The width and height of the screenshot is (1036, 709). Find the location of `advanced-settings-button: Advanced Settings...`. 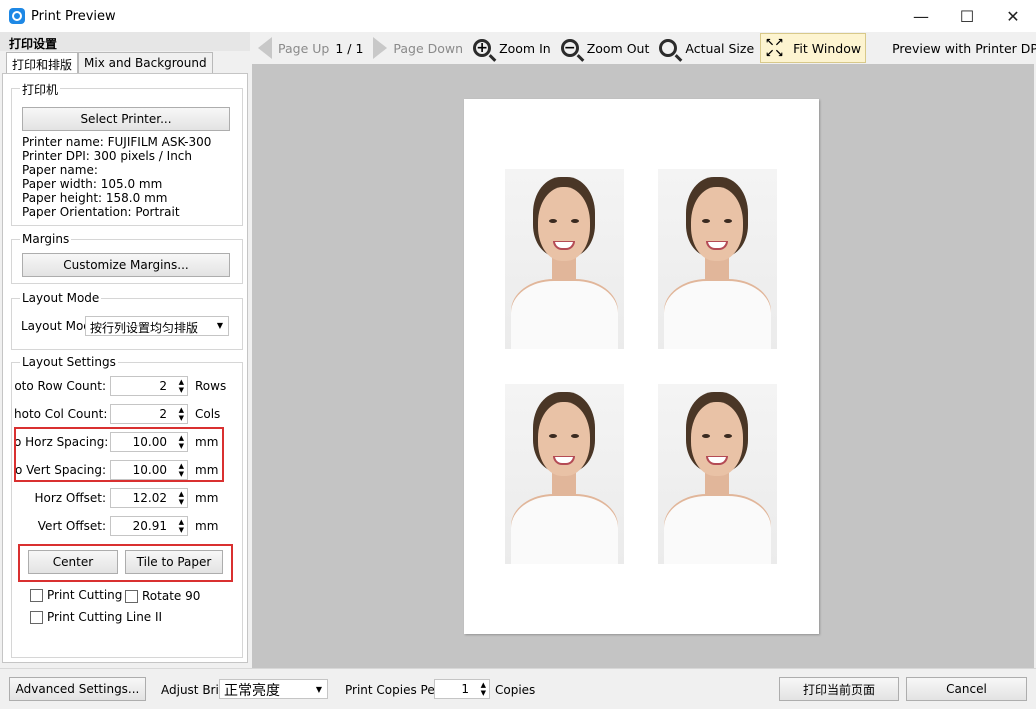

advanced-settings-button: Advanced Settings... is located at coordinates (77, 689).